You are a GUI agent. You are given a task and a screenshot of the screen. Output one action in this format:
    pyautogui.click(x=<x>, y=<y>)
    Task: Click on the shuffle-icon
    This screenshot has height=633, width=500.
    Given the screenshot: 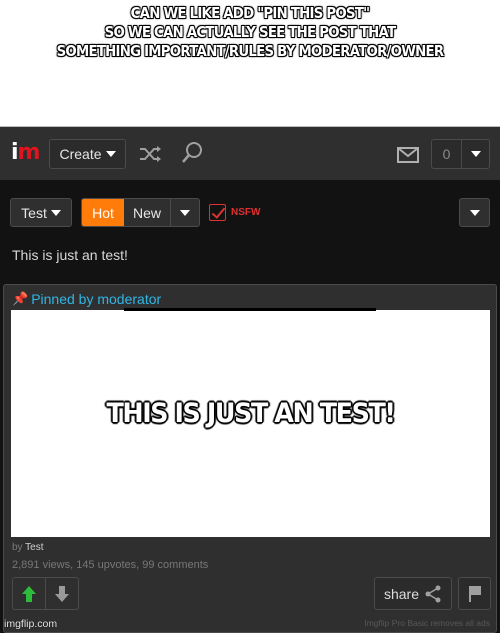 What is the action you would take?
    pyautogui.click(x=151, y=154)
    